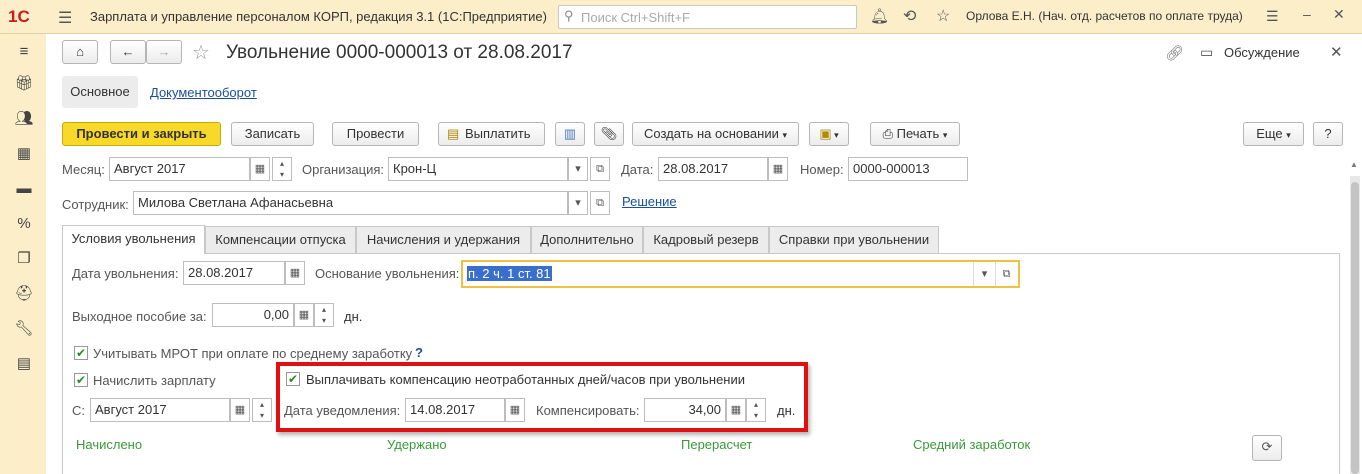  Describe the element at coordinates (417, 444) in the screenshot. I see `section-withheld: Удержано` at that location.